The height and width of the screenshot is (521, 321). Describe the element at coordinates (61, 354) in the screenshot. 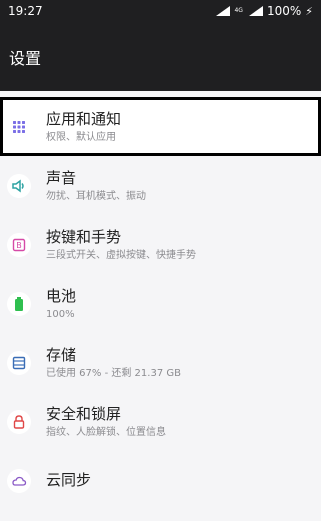

I see `item-title: 存储` at that location.